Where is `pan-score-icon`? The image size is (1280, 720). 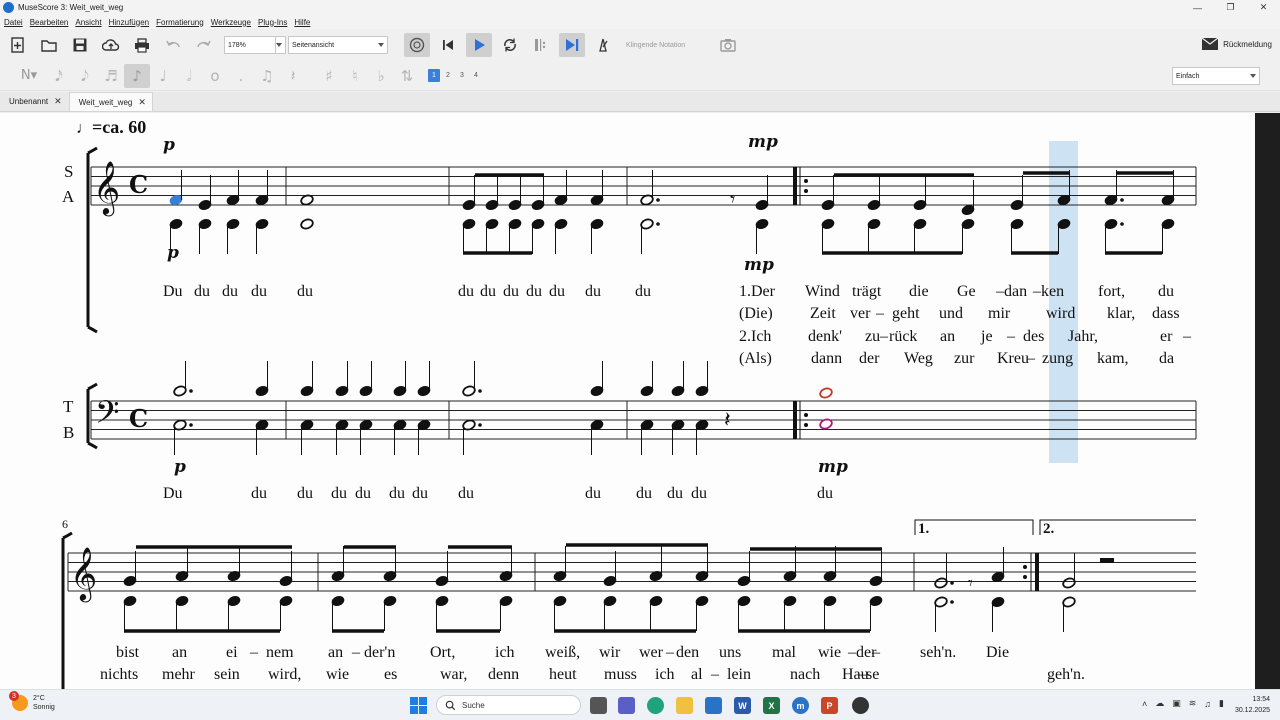
pan-score-icon is located at coordinates (572, 45).